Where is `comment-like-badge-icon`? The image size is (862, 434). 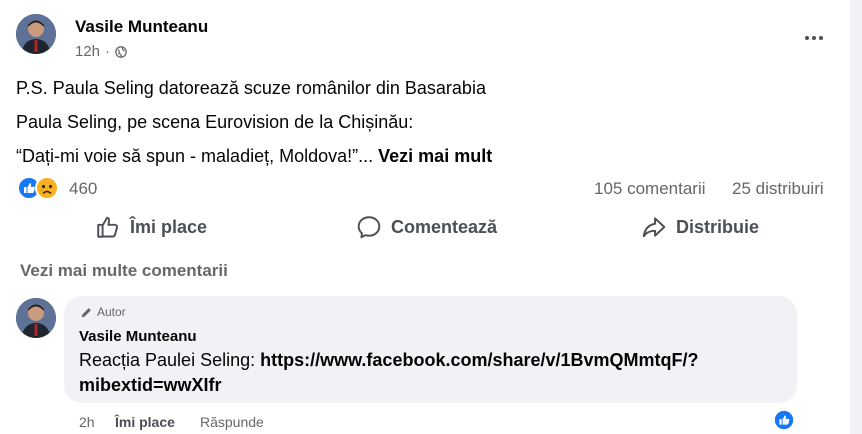 comment-like-badge-icon is located at coordinates (784, 420).